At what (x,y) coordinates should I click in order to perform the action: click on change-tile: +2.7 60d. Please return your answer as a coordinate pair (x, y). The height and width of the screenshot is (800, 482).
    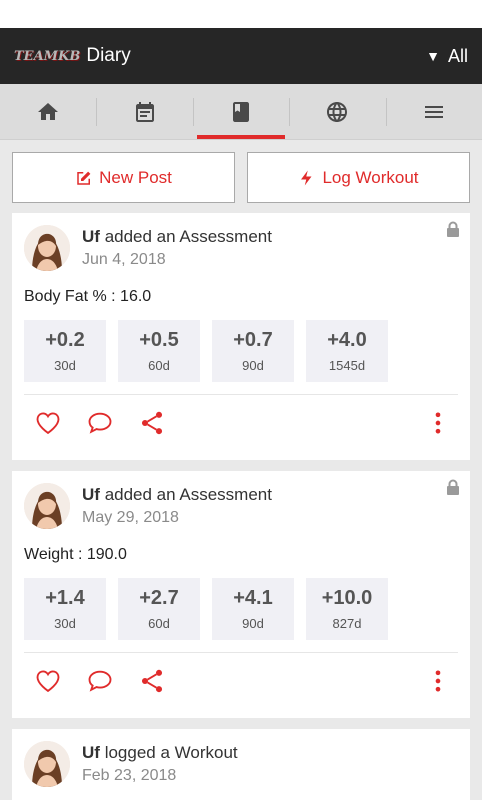
    Looking at the image, I should click on (159, 609).